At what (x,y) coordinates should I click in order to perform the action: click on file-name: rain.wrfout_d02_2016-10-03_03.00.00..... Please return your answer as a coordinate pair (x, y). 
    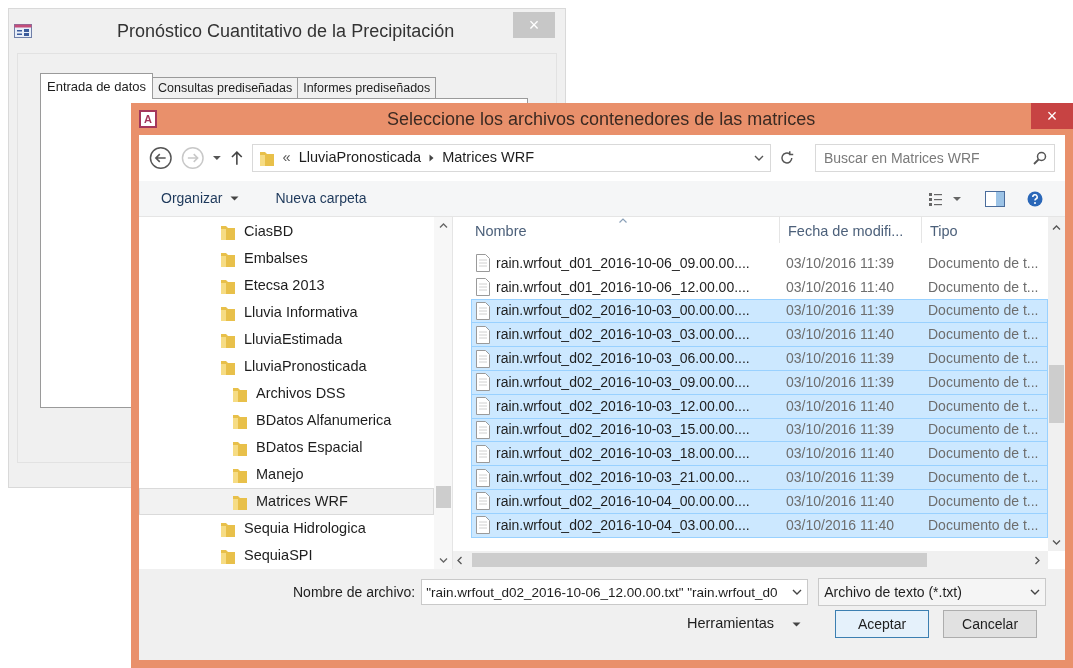
    Looking at the image, I should click on (623, 335).